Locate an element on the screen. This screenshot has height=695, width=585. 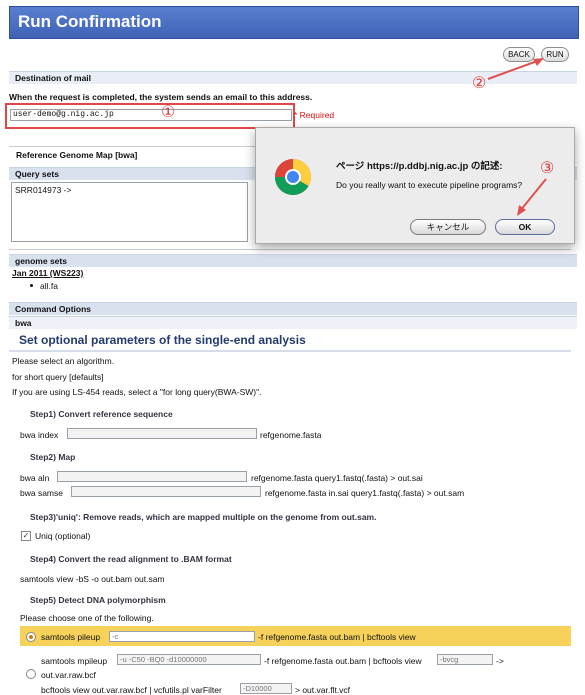
chrome-icon is located at coordinates (293, 177).